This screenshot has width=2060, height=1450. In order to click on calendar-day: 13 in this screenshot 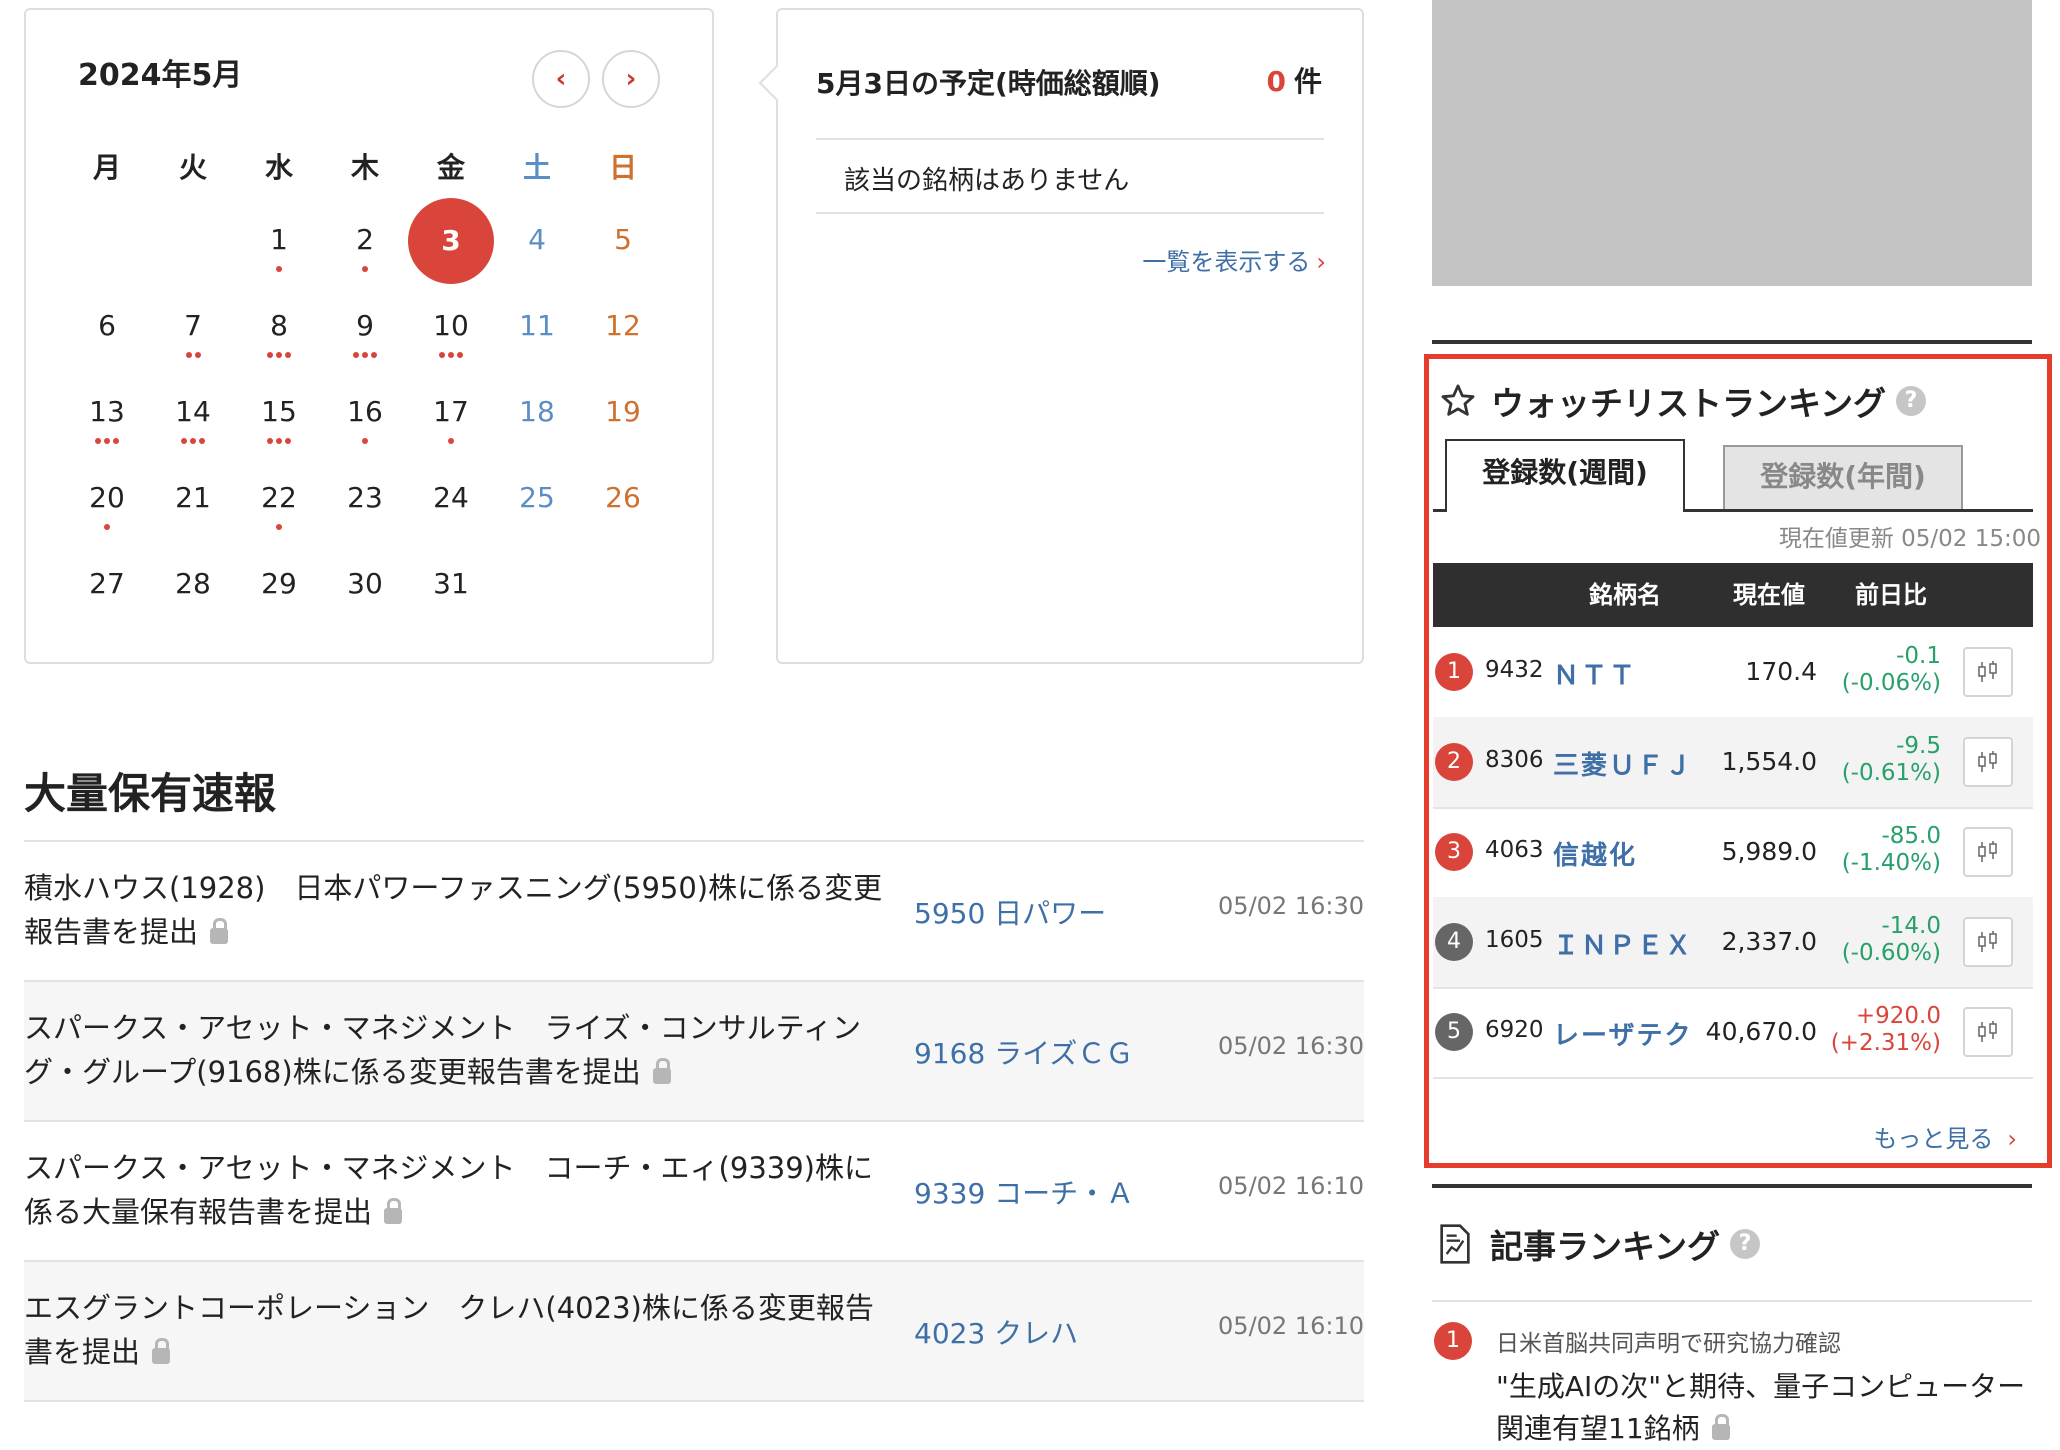, I will do `click(107, 413)`.